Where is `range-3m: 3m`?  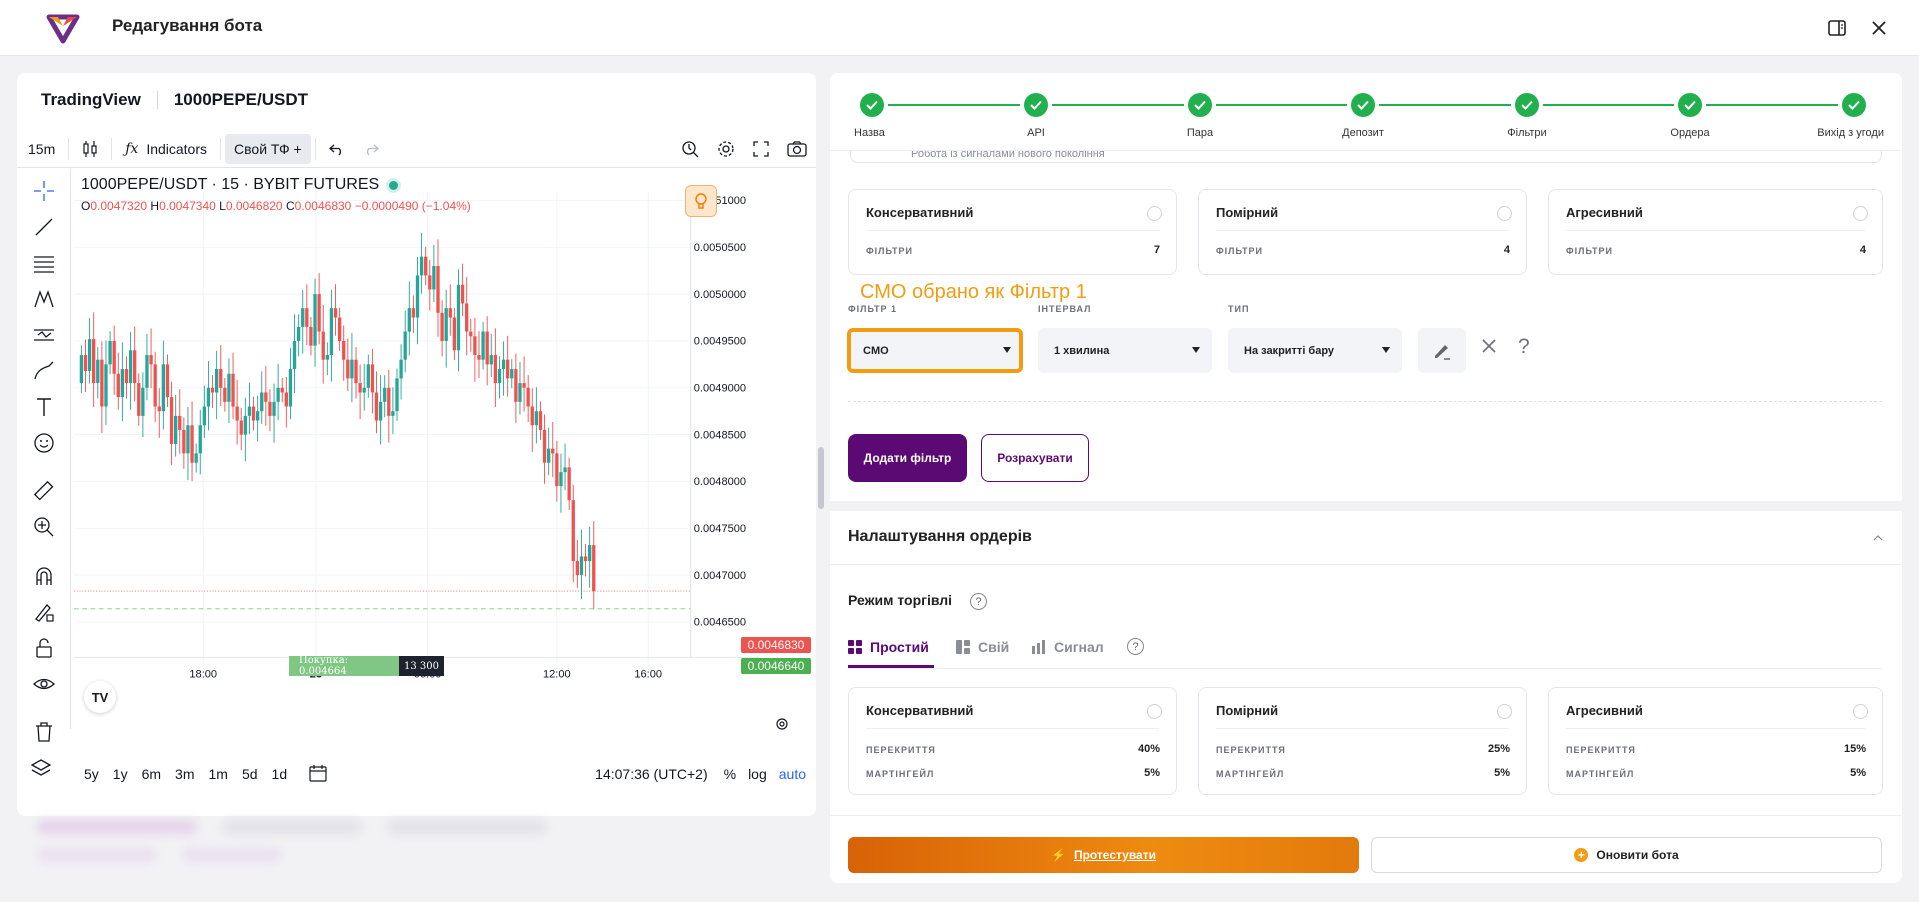
range-3m: 3m is located at coordinates (184, 774).